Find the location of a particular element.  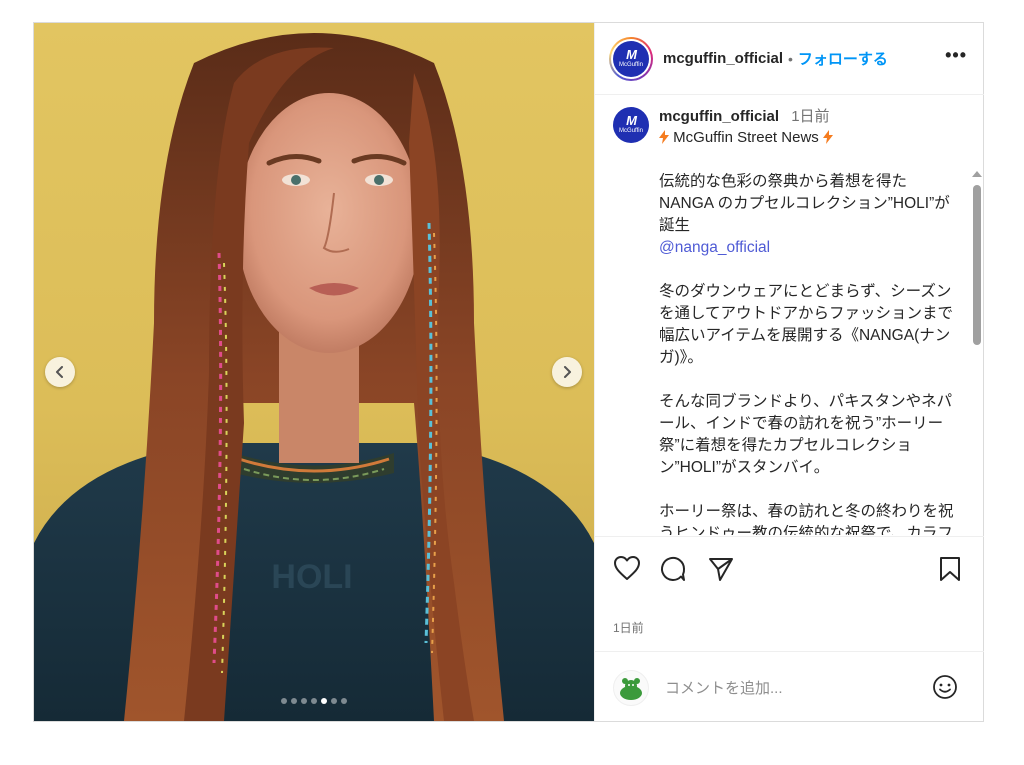

caption-time: 1日前 is located at coordinates (810, 116).